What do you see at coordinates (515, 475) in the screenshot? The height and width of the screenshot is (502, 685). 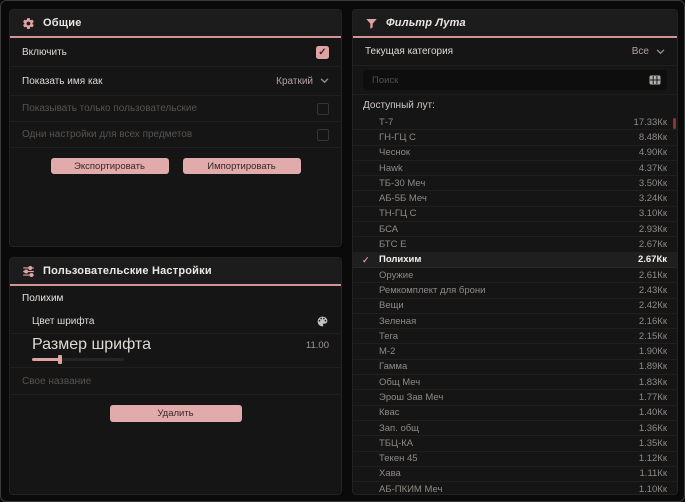 I see `list-item: Хава 1.11Кк` at bounding box center [515, 475].